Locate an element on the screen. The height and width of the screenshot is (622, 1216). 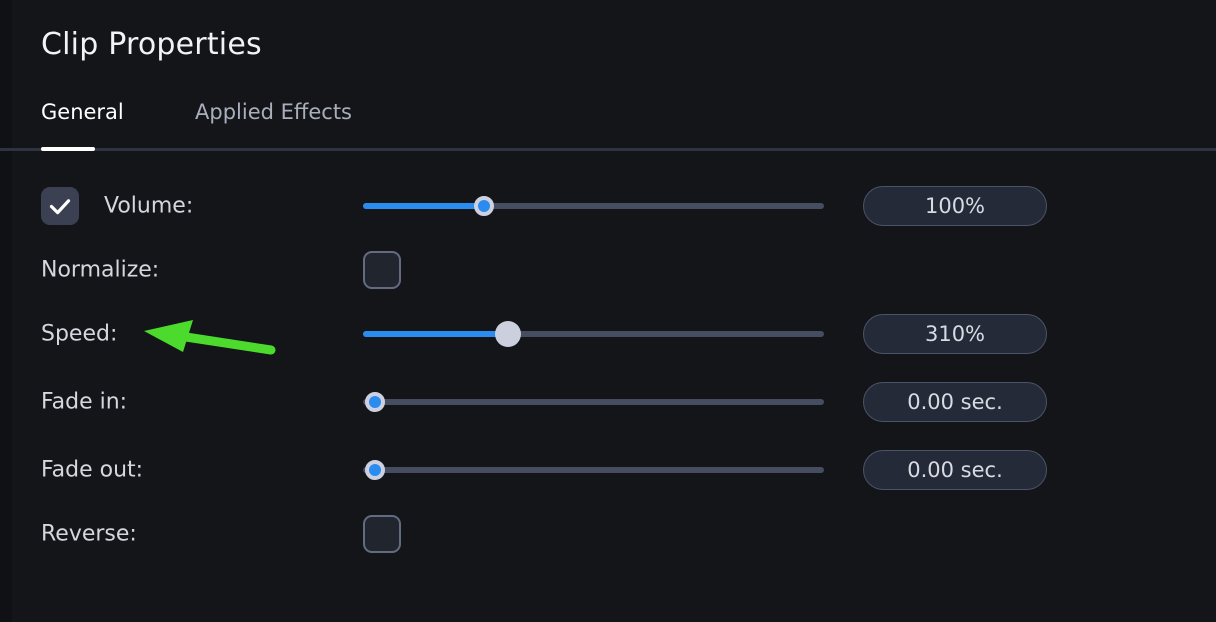
row-speed: Speed: 310% is located at coordinates (608, 334).